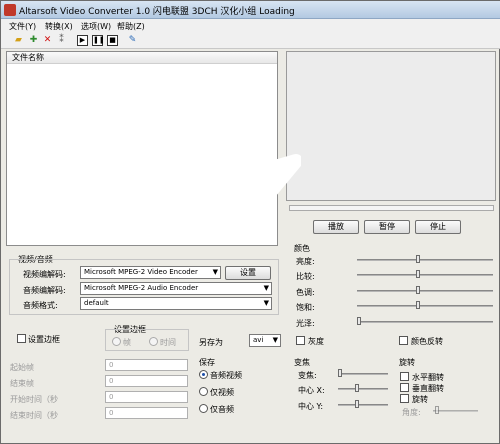  I want to click on audio-format-select: default ▼, so click(176, 303).